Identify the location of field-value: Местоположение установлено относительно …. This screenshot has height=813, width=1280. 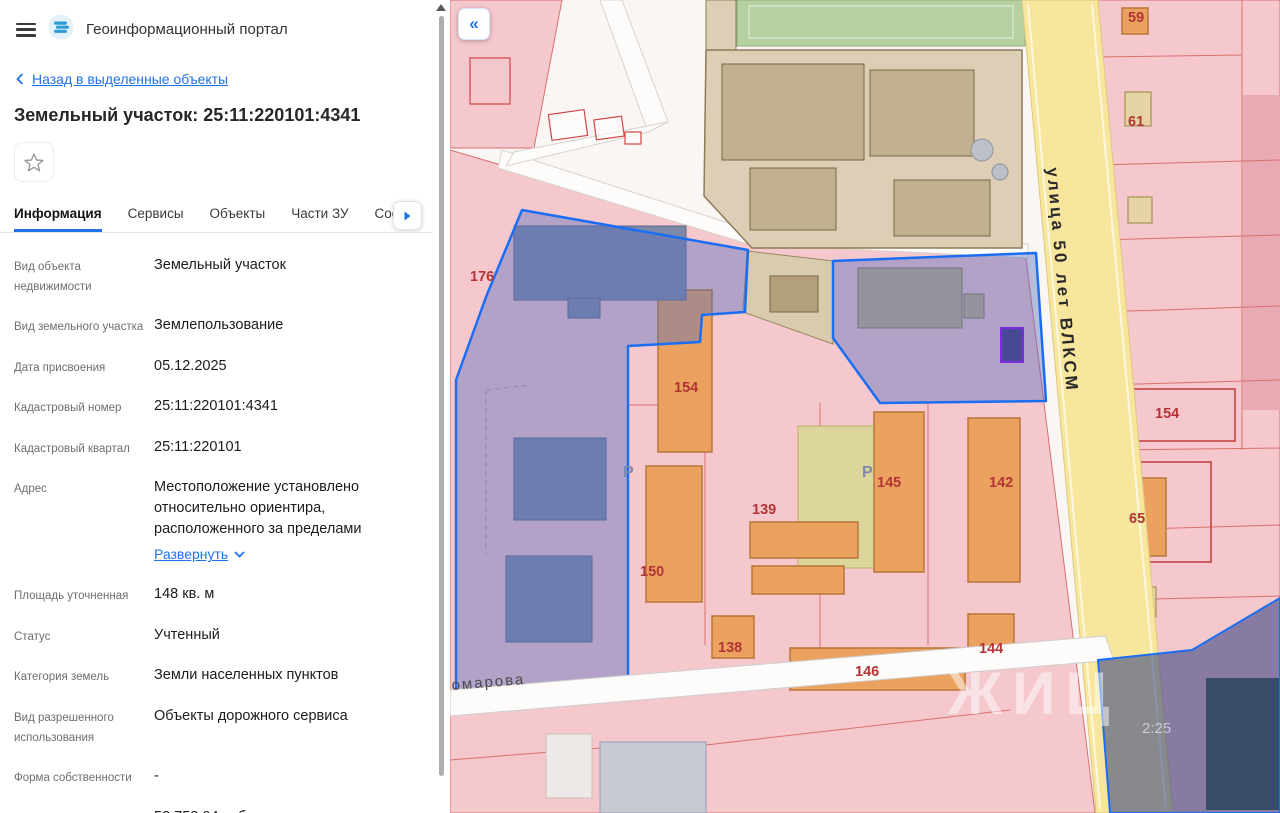
(287, 521).